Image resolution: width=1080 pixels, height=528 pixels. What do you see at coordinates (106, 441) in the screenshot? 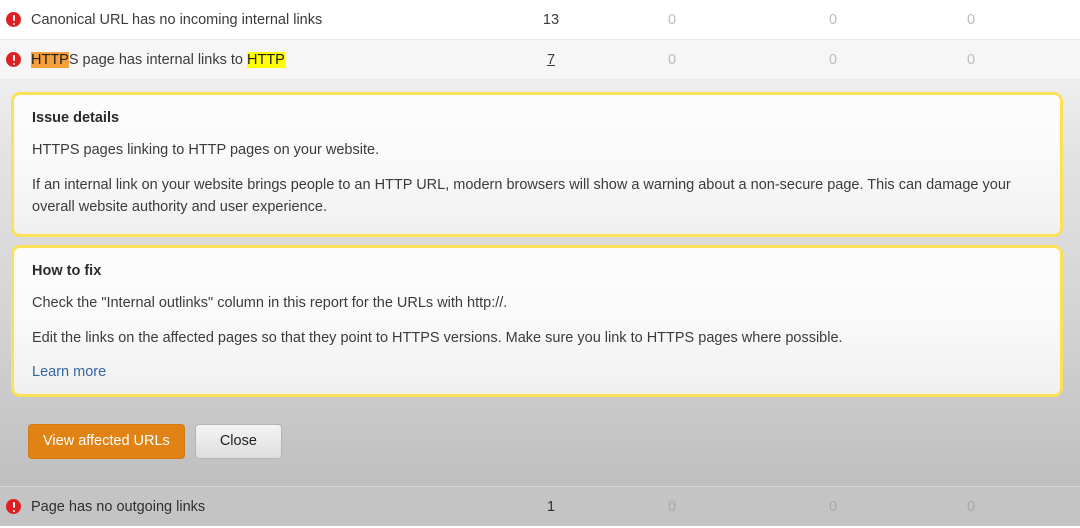
I see `view-affected-urls-button: View affected URLs` at bounding box center [106, 441].